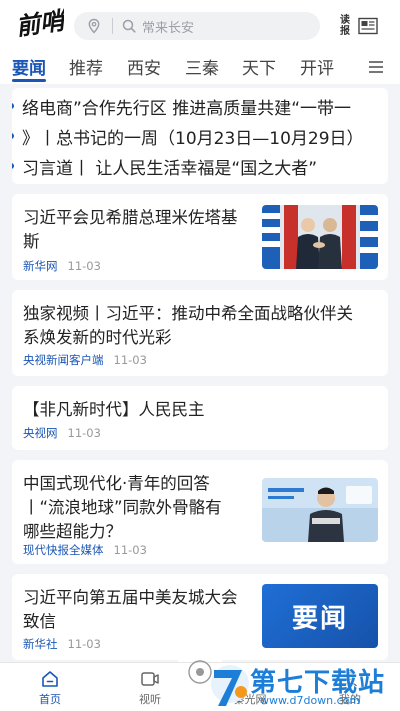  What do you see at coordinates (40, 266) in the screenshot?
I see `news-source: 新华网` at bounding box center [40, 266].